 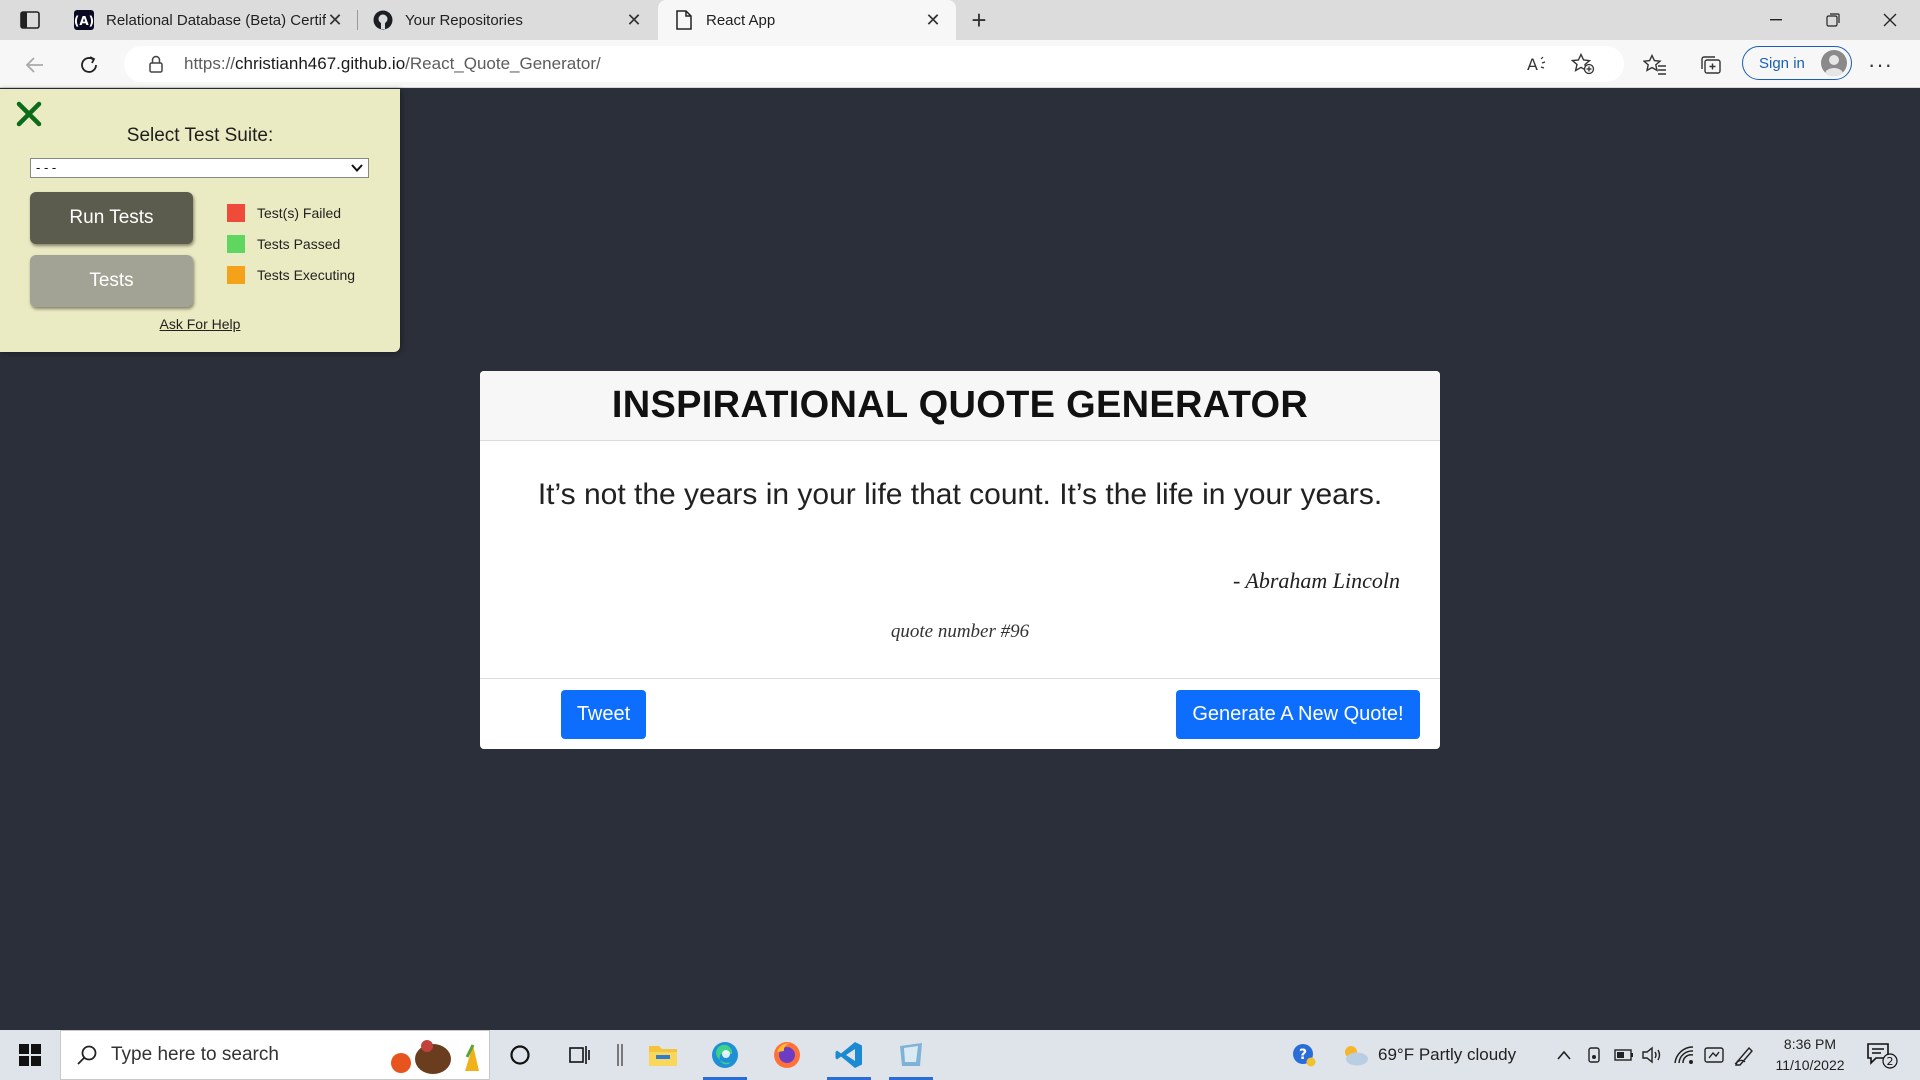 I want to click on add-favorite-icon, so click(x=1583, y=64).